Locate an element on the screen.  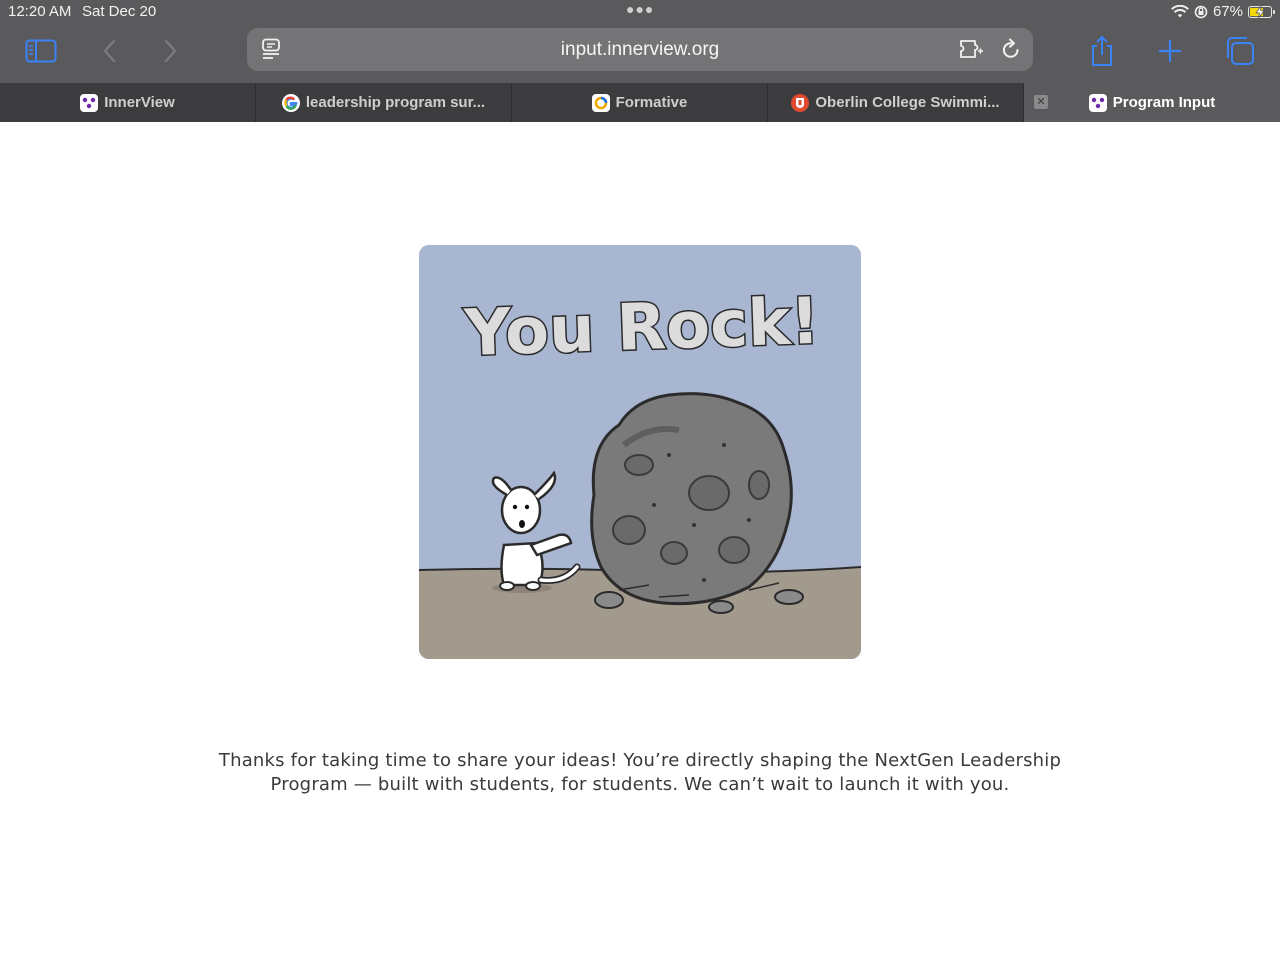
status-time: 12:20 AM is located at coordinates (40, 11).